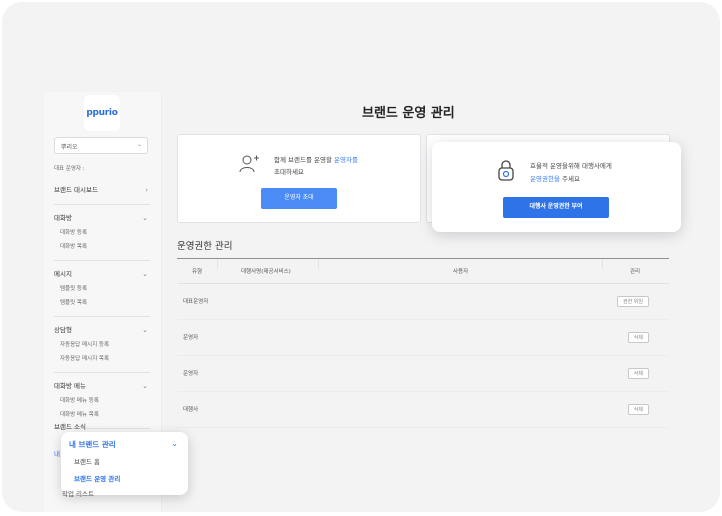  I want to click on invite-card: 함께 브랜드를 운영할 운영자를 초대하세요 운영자 초대, so click(299, 178).